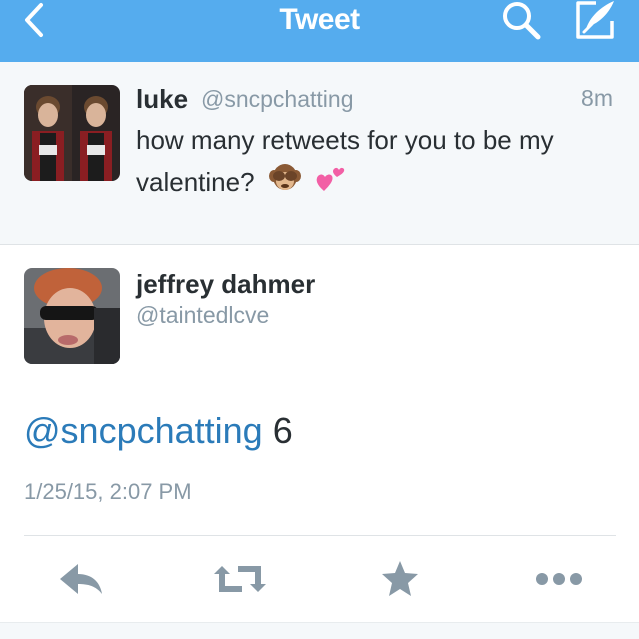  What do you see at coordinates (330, 184) in the screenshot?
I see `two-hearts-emoji` at bounding box center [330, 184].